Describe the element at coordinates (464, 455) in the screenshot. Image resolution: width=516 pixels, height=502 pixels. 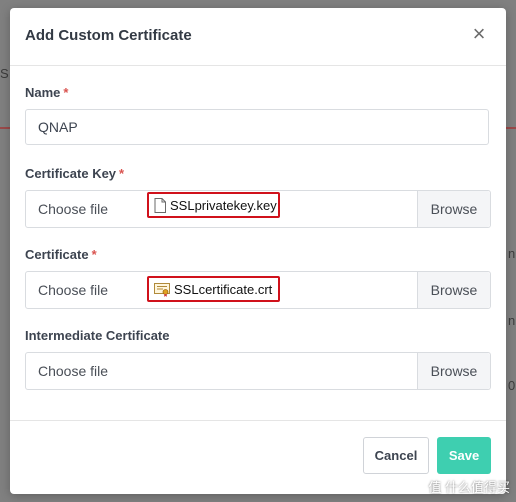
I see `save-button: Save` at that location.